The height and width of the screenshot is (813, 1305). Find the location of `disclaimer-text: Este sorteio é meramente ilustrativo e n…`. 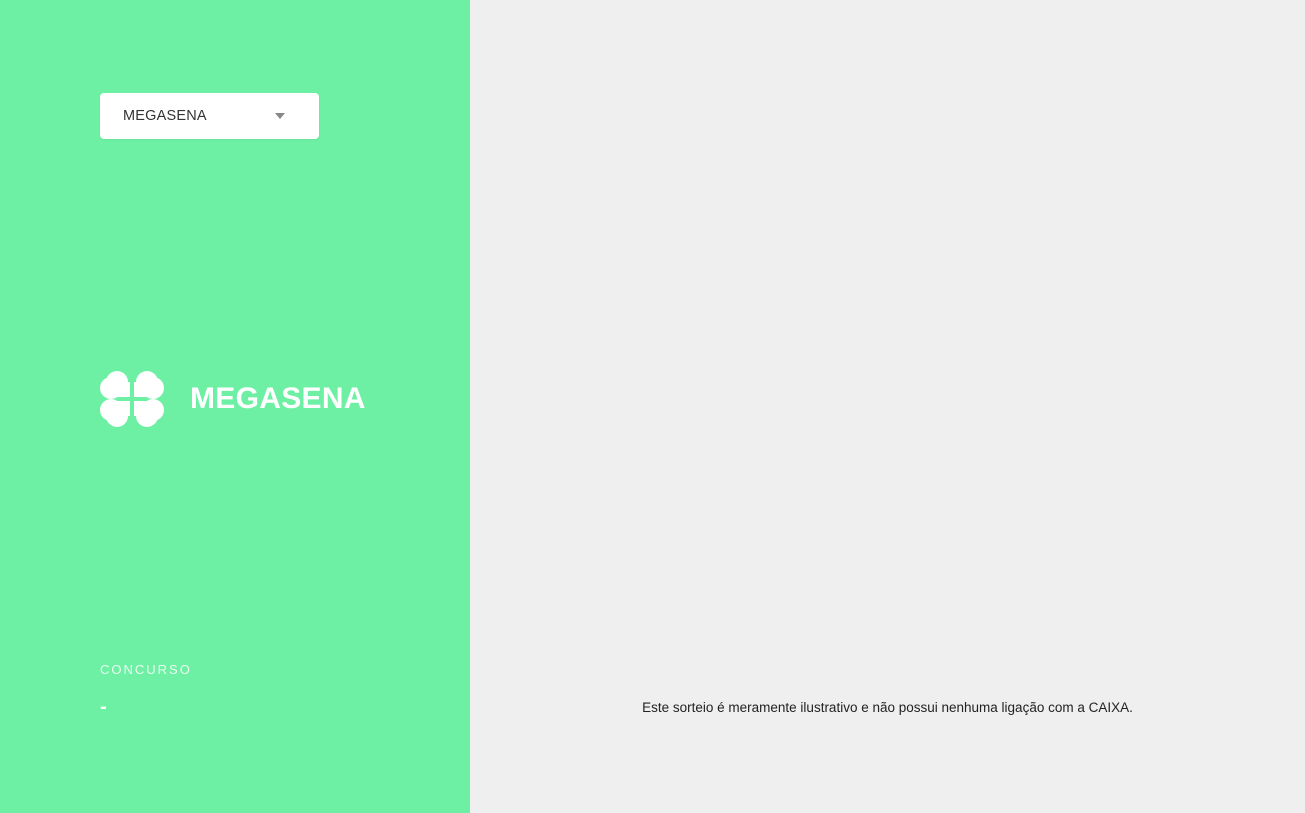

disclaimer-text: Este sorteio é meramente ilustrativo e n… is located at coordinates (887, 707).